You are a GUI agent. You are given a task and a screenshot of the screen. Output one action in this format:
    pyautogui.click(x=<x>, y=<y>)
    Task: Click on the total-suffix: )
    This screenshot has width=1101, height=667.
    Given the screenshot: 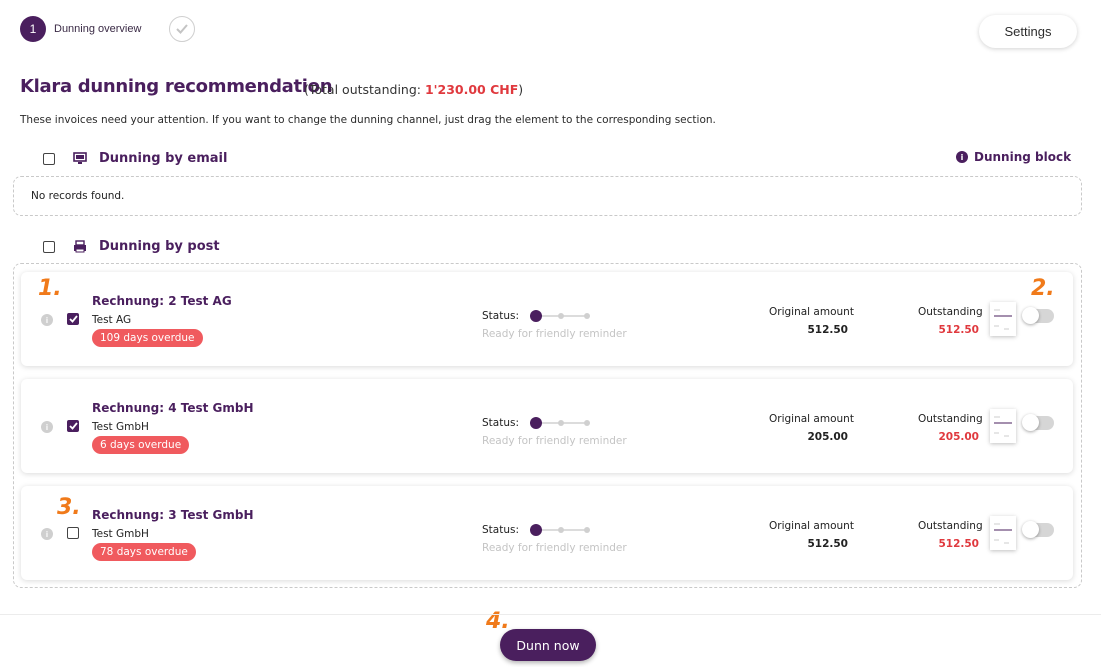 What is the action you would take?
    pyautogui.click(x=521, y=89)
    